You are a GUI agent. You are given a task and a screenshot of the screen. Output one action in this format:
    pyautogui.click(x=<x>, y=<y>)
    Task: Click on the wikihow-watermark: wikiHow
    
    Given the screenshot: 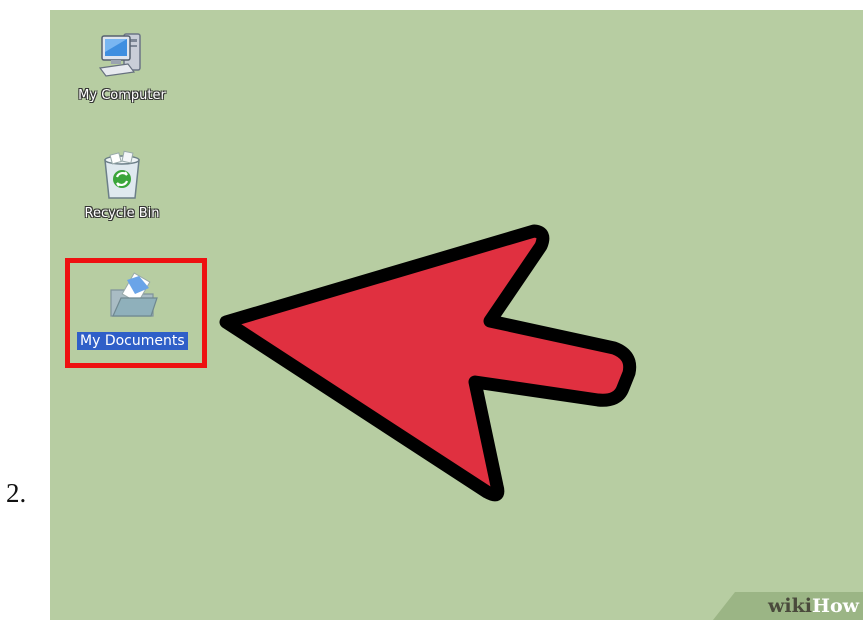 What is the action you would take?
    pyautogui.click(x=783, y=603)
    